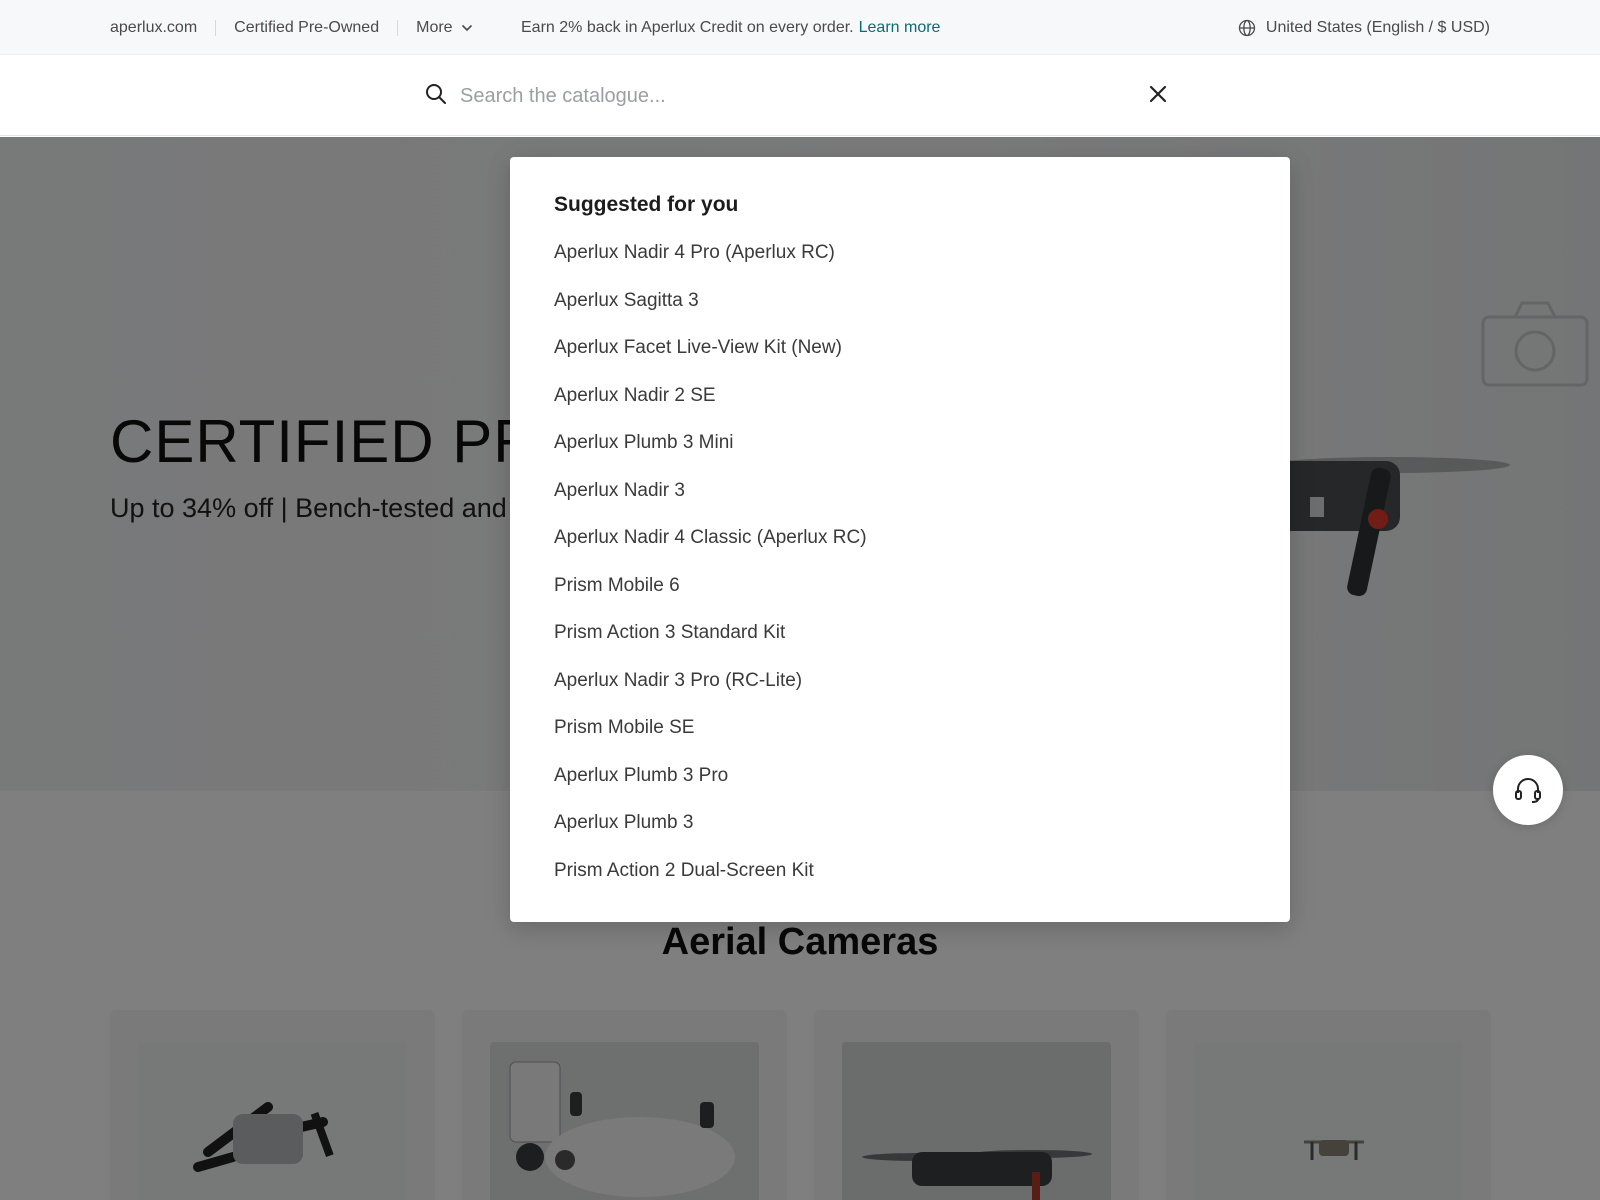  Describe the element at coordinates (710, 681) in the screenshot. I see `suggestion-item: Aperlux Nadir 3 Pro (RC-Lite)` at that location.